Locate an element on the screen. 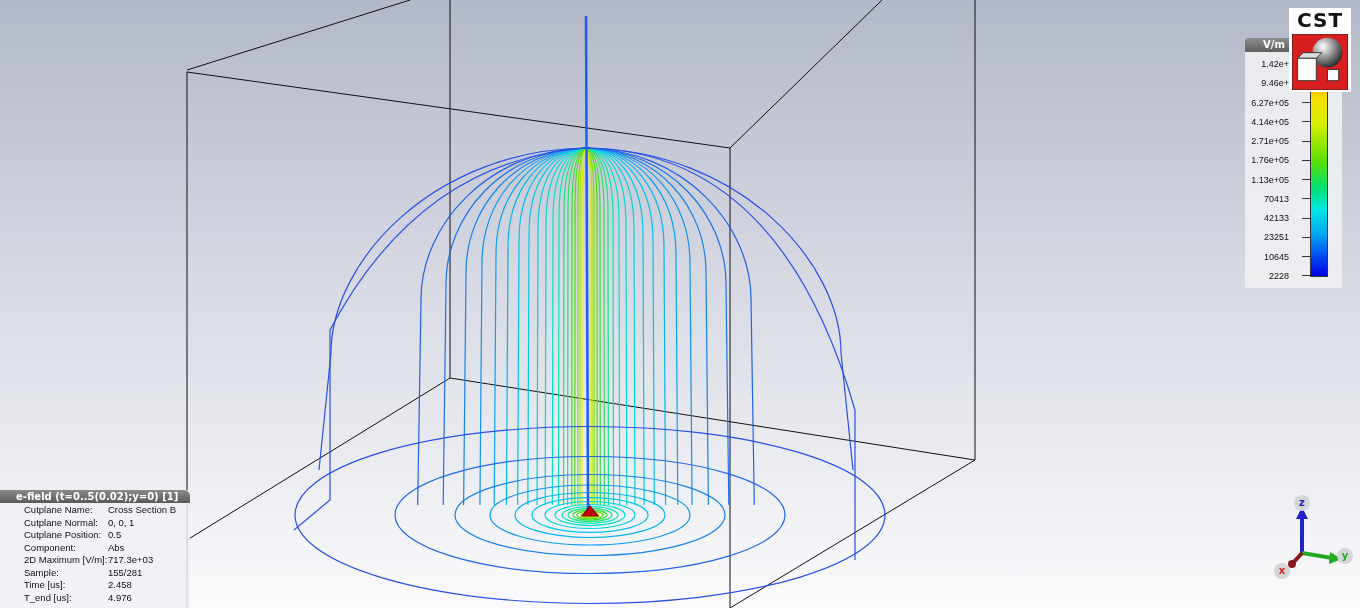 The image size is (1360, 608). legend-value: 1.13e+05 is located at coordinates (1270, 179).